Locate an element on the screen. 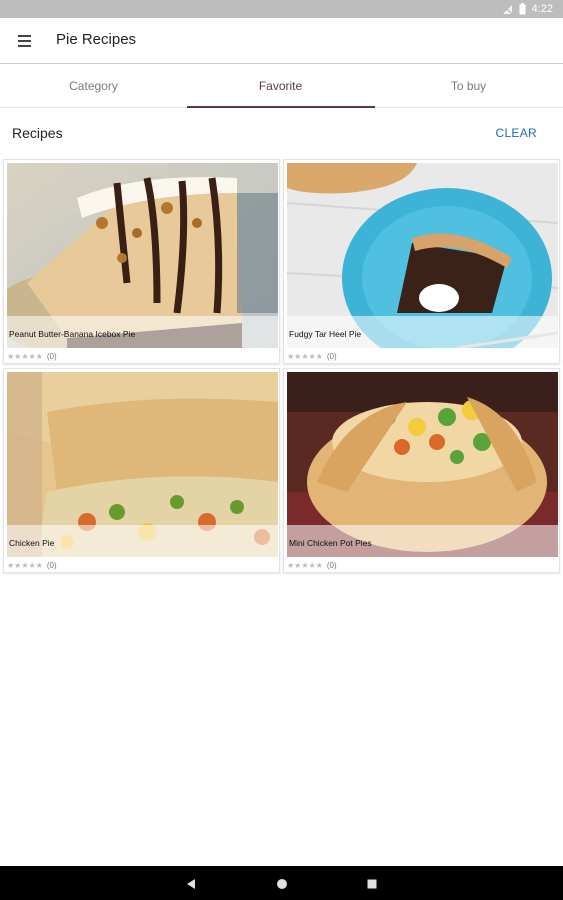  home-icon is located at coordinates (282, 884).